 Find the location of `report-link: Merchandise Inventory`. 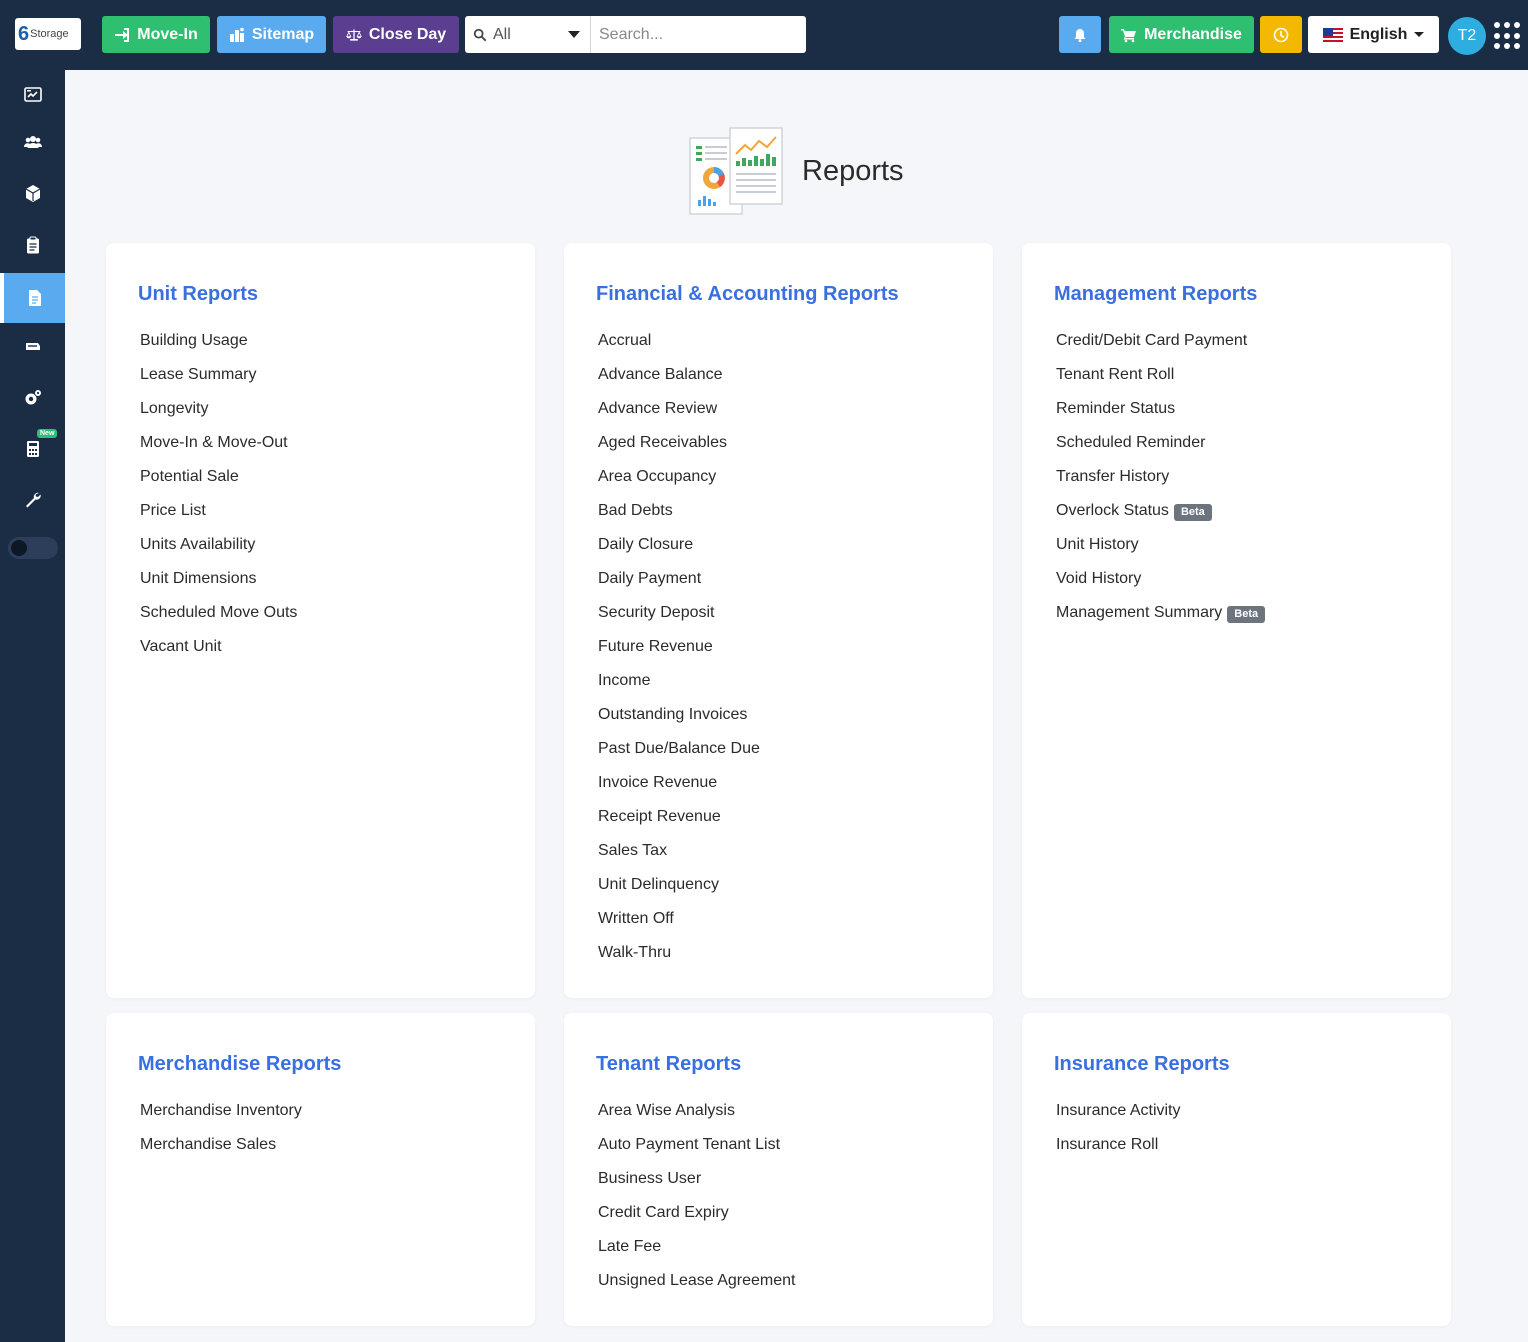

report-link: Merchandise Inventory is located at coordinates (221, 1119).